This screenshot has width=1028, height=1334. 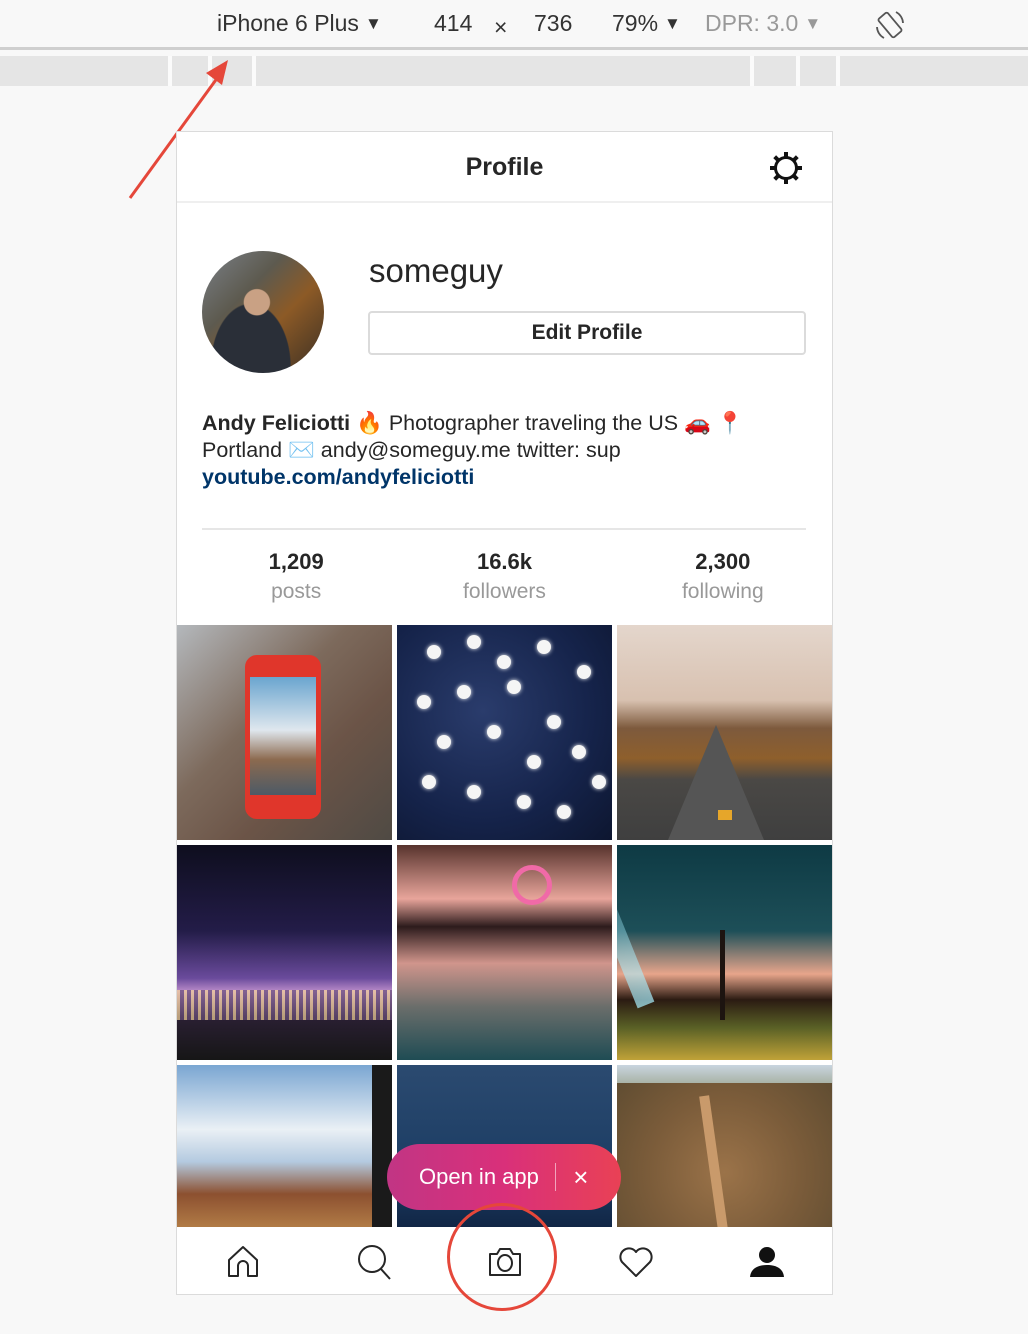 I want to click on stat-value: 16.6k, so click(x=504, y=561).